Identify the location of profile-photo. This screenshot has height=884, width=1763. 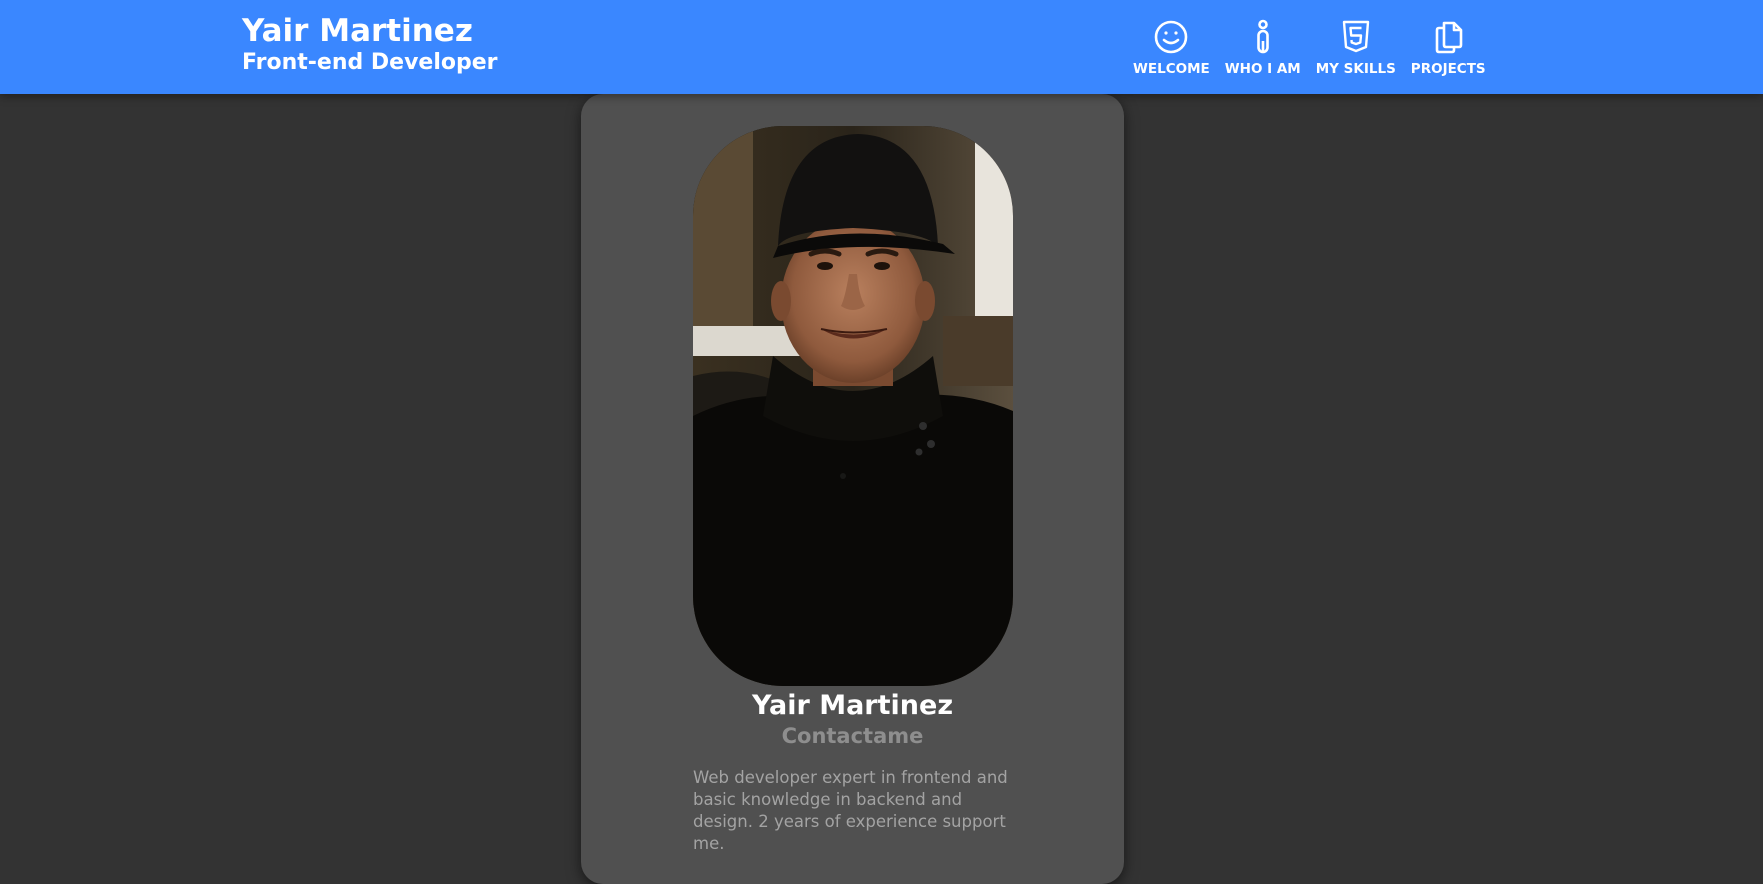
(853, 406).